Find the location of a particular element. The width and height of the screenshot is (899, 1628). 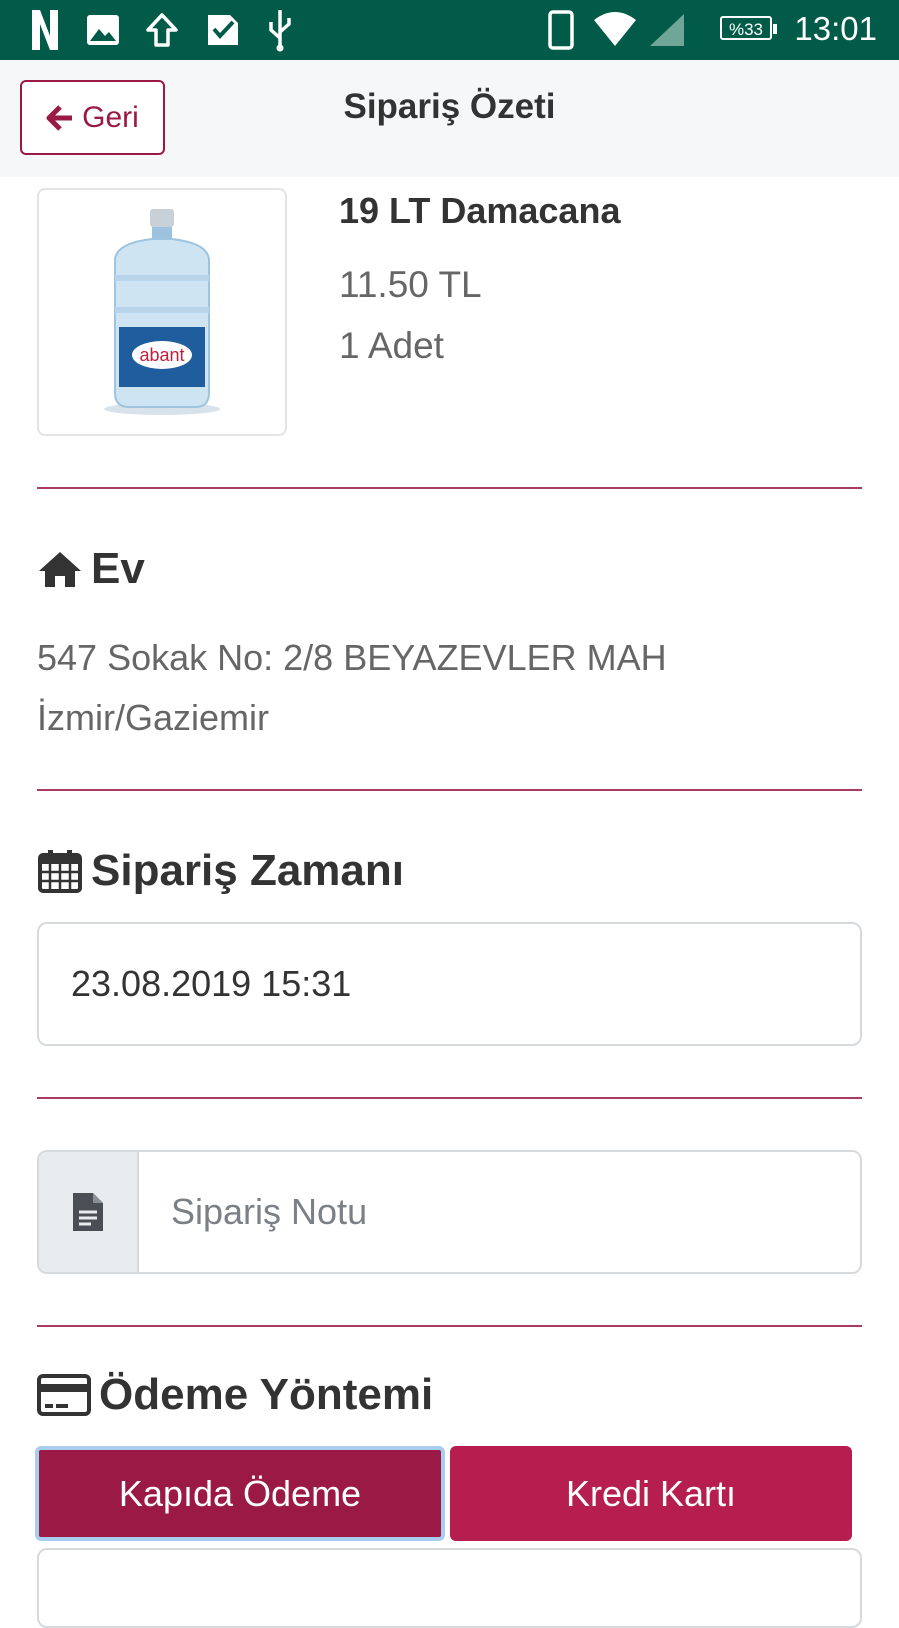

product-image: abant is located at coordinates (162, 312).